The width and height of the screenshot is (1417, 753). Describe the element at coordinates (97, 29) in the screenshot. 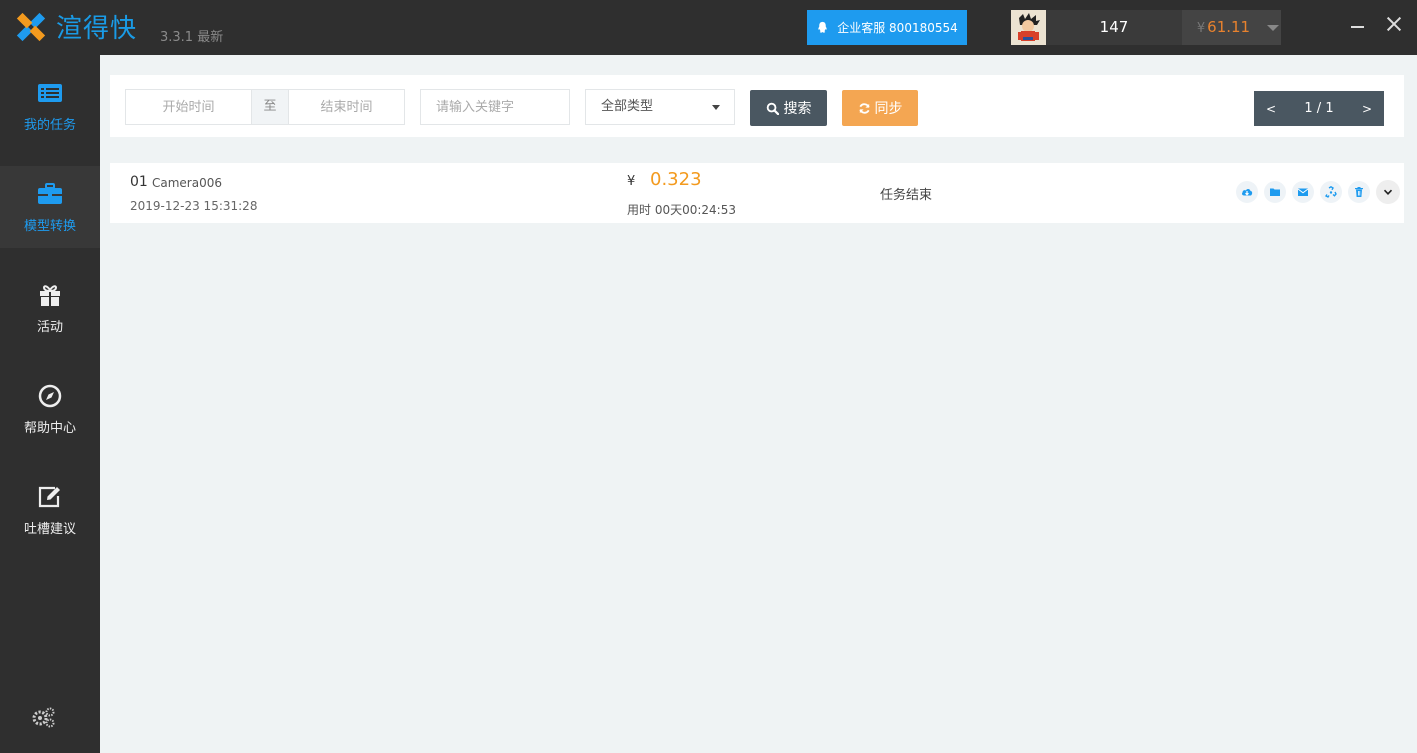

I see `app-name: 渲得快` at that location.